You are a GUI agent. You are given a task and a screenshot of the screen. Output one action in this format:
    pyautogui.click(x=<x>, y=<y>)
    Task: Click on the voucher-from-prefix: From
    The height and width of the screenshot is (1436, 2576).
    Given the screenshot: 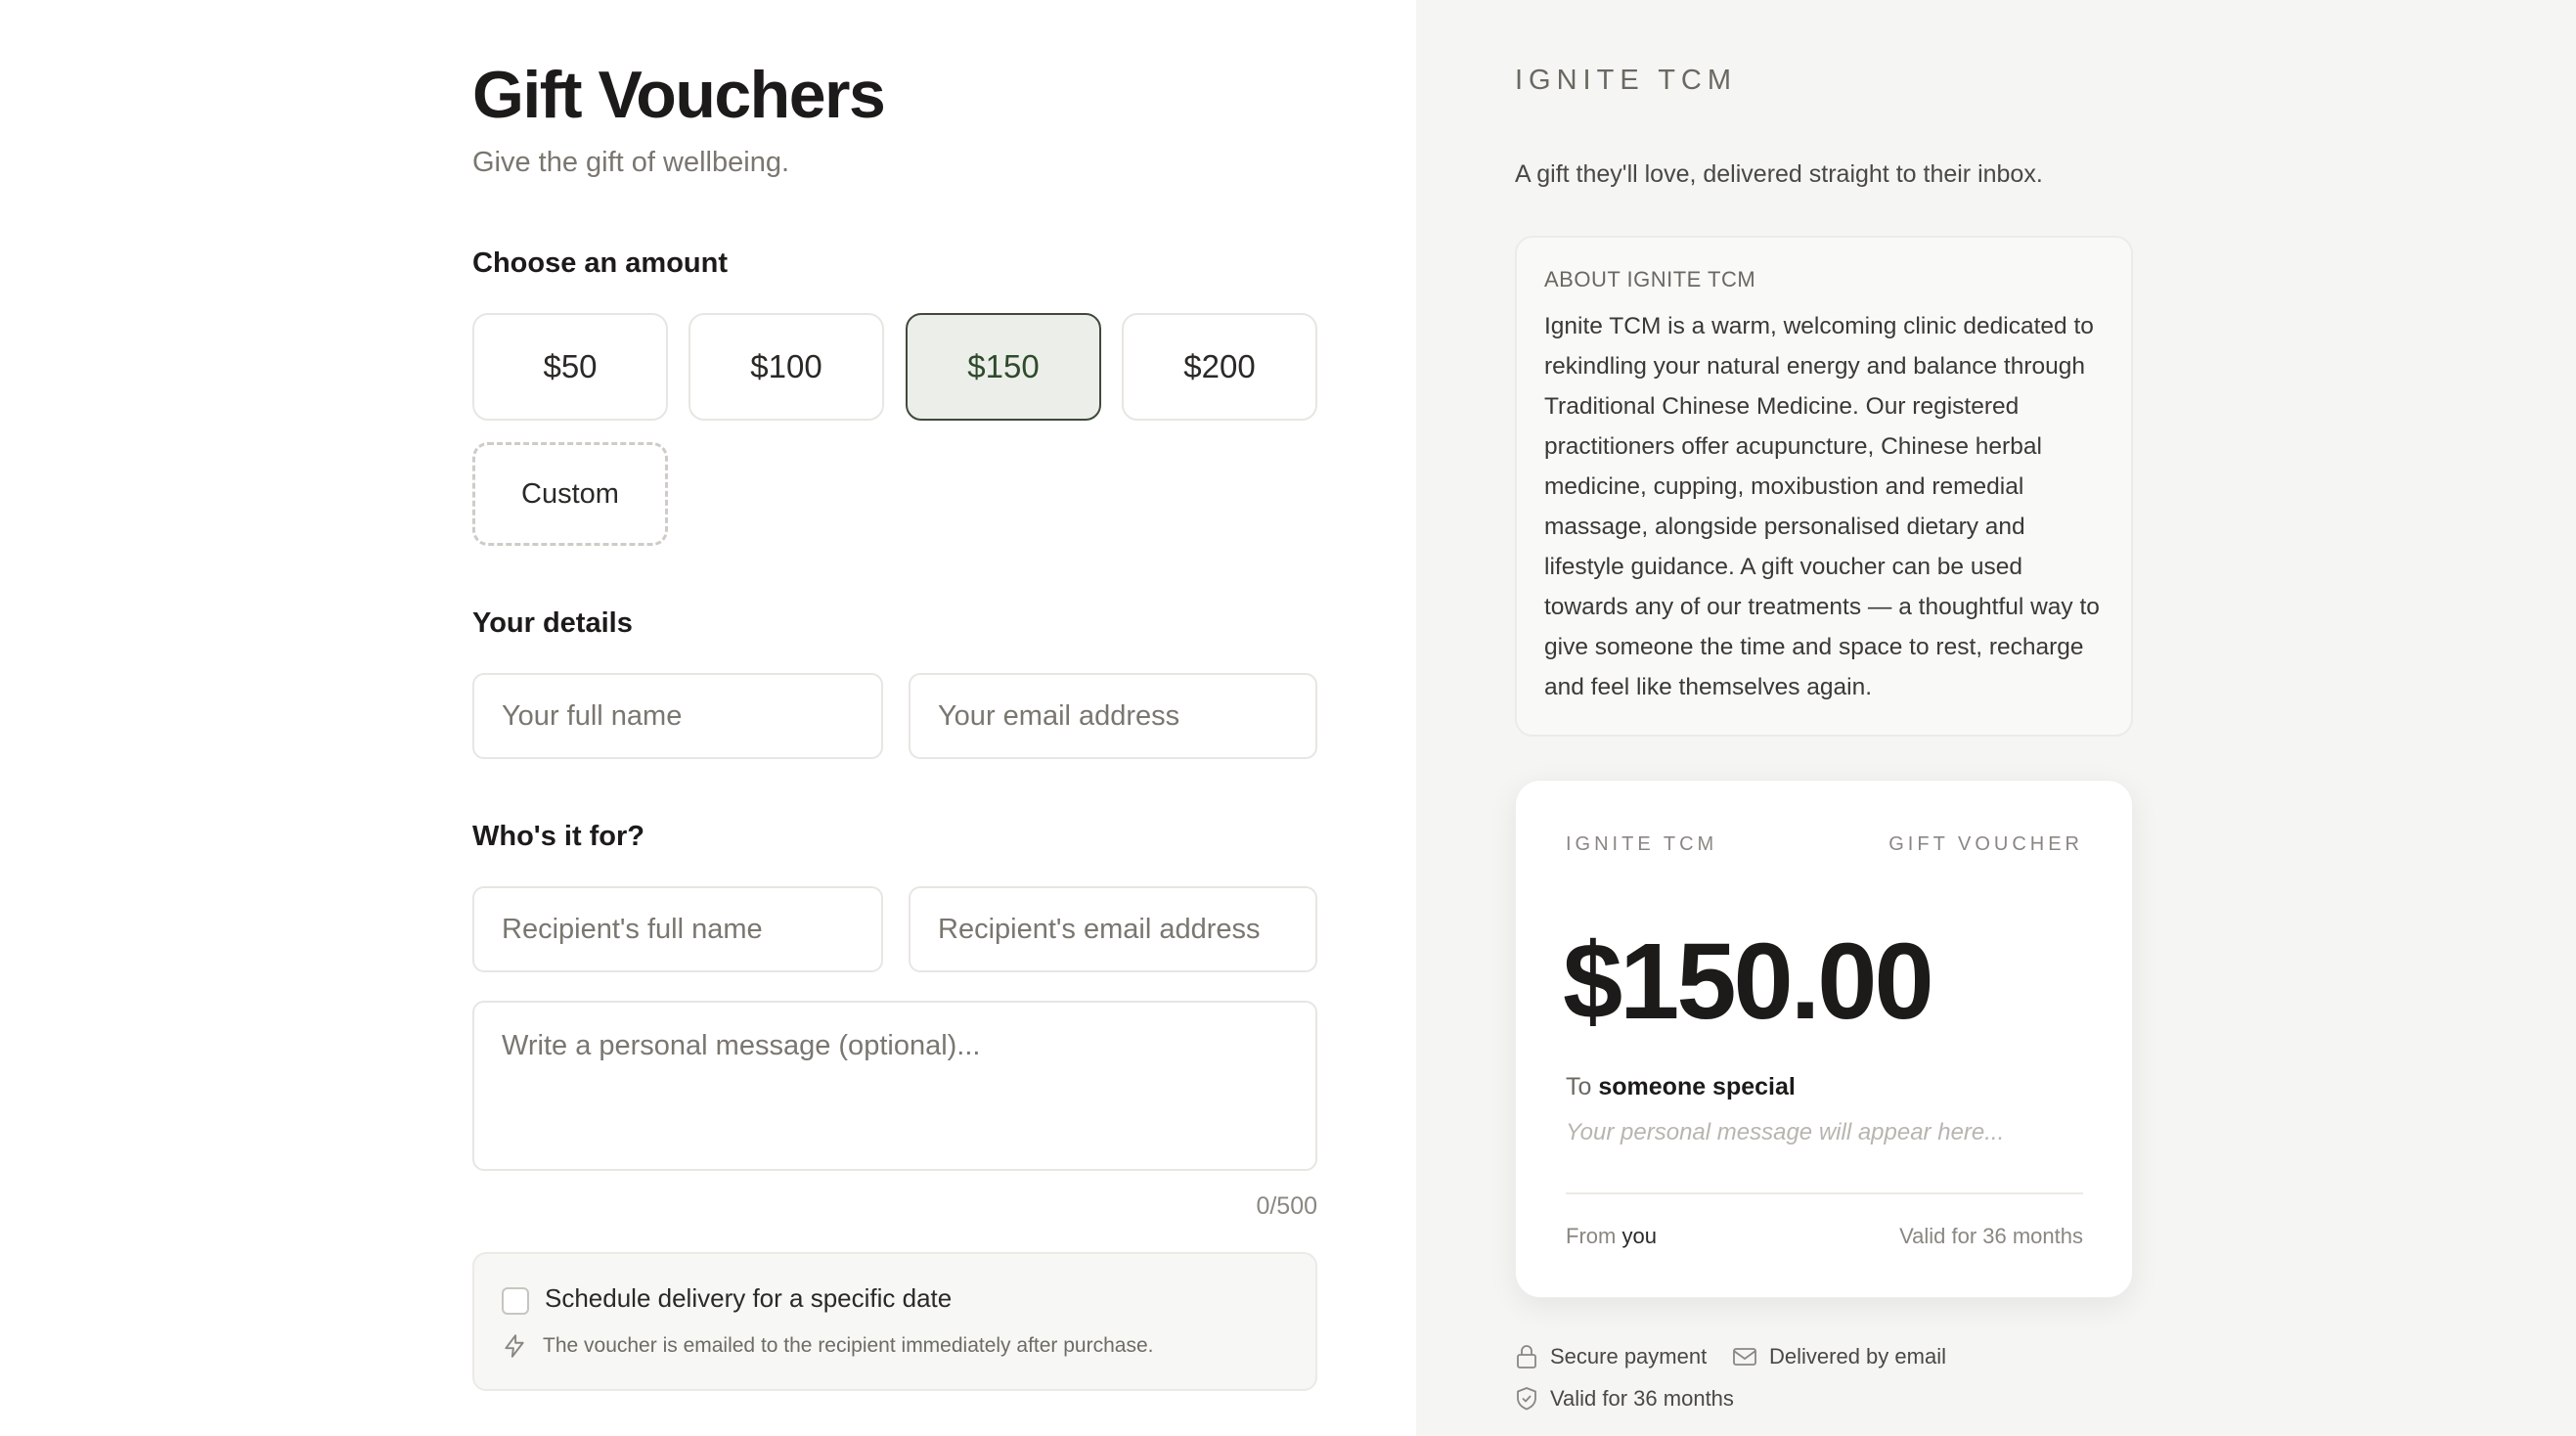 What is the action you would take?
    pyautogui.click(x=1591, y=1236)
    